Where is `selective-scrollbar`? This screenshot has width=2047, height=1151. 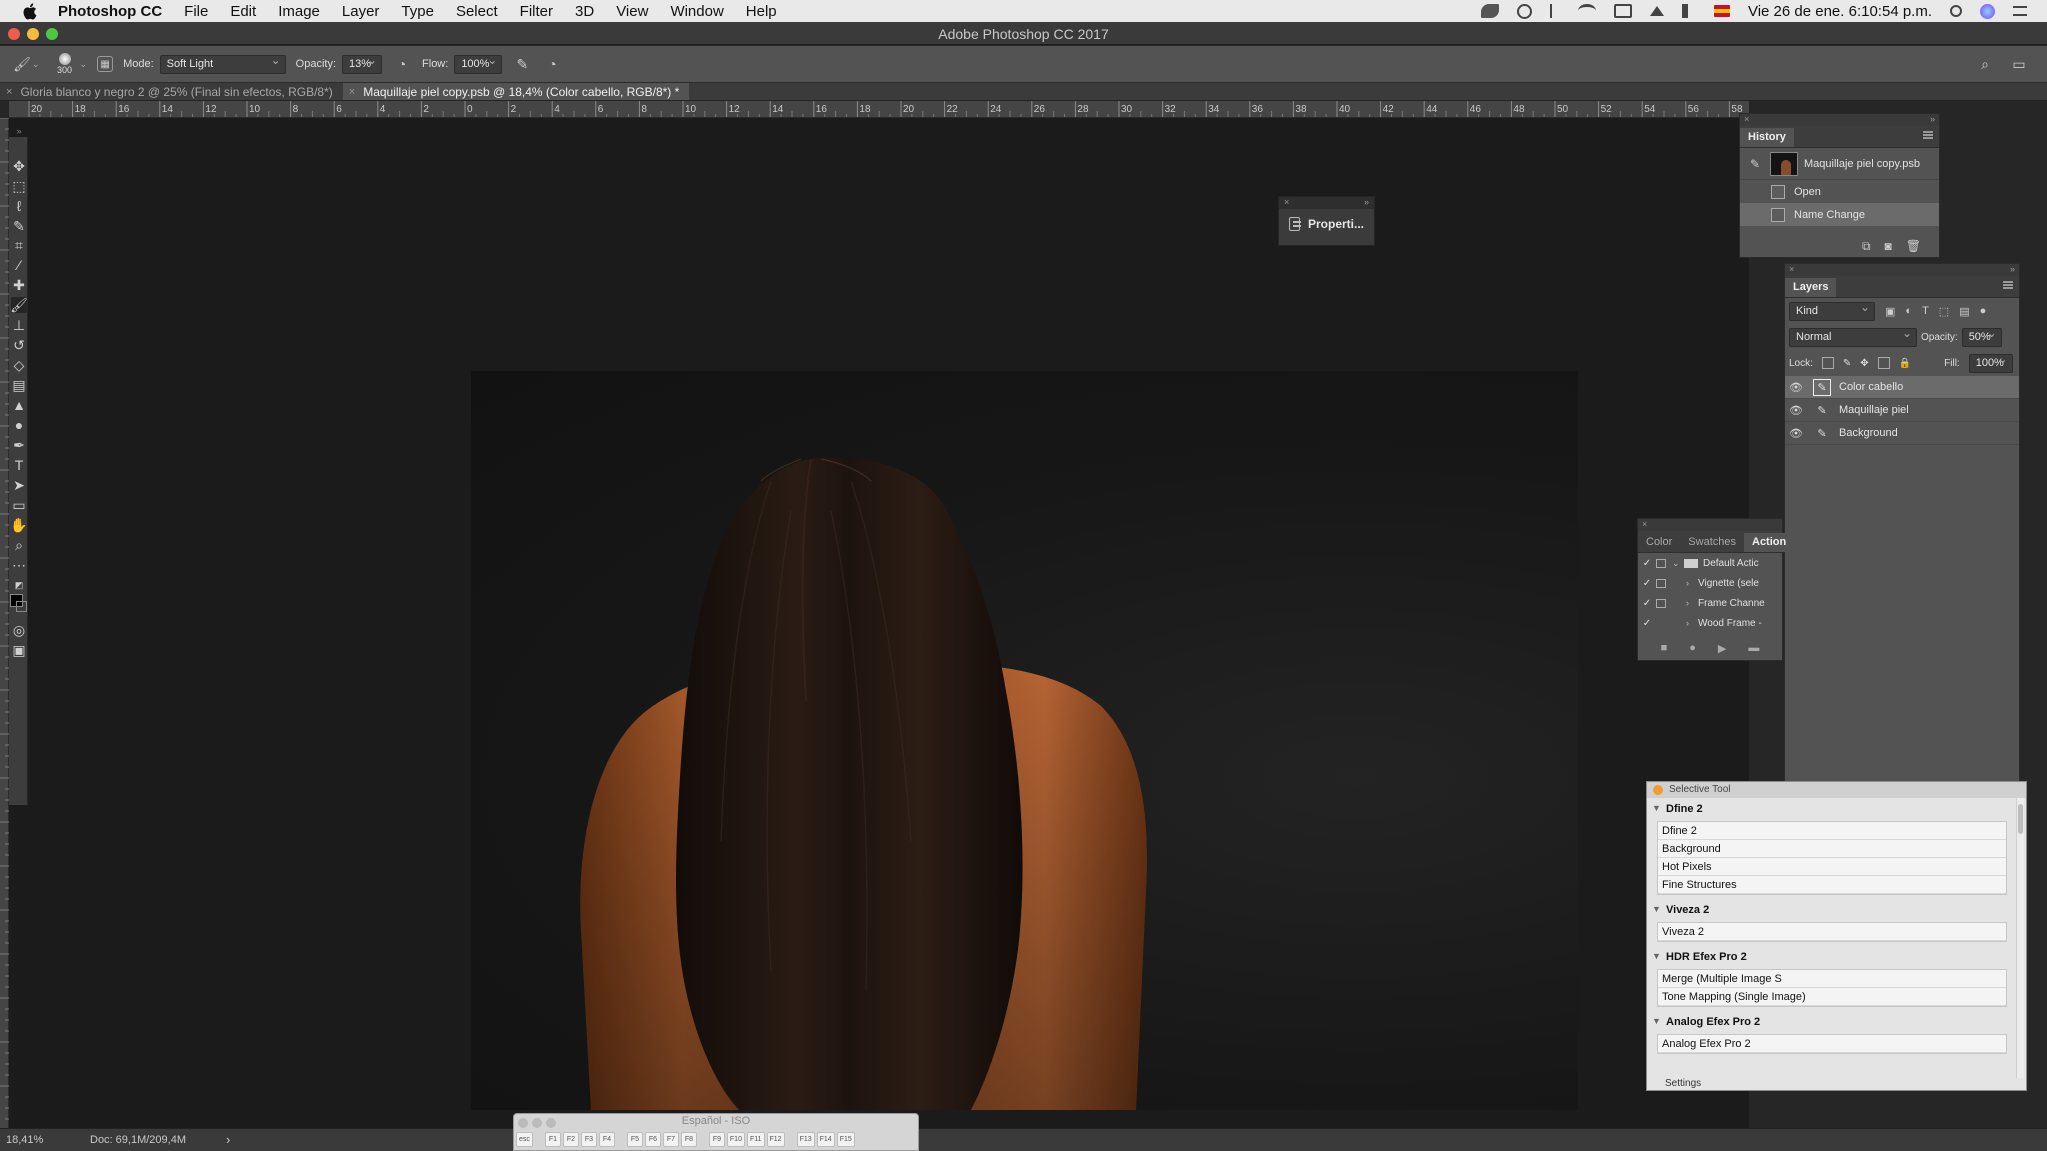
selective-scrollbar is located at coordinates (2020, 938).